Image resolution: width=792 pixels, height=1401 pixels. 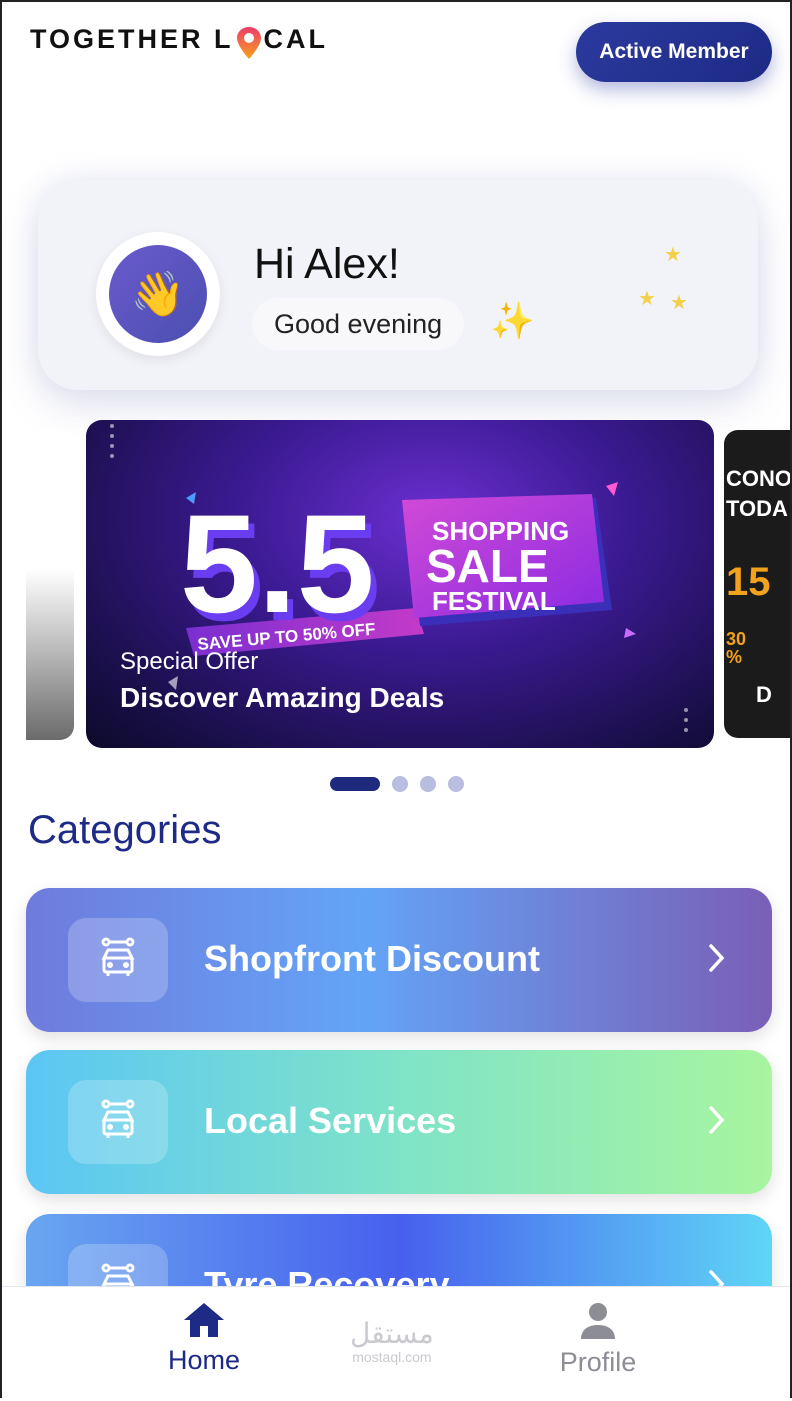 I want to click on app-logo: TOGETHER L CAL, so click(x=179, y=40).